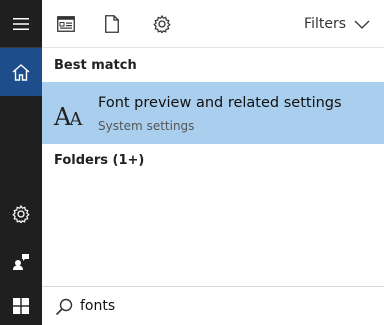  Describe the element at coordinates (95, 65) in the screenshot. I see `best-match-header: Best match` at that location.